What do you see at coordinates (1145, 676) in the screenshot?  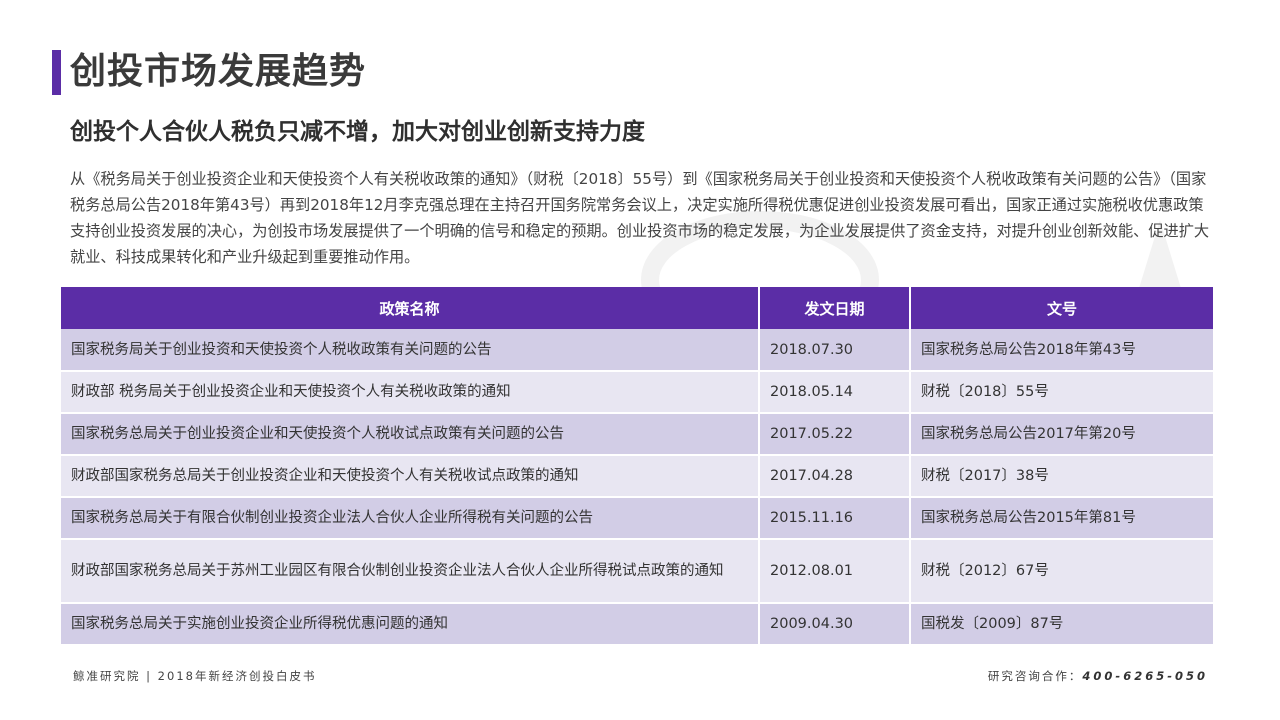 I see `contact-phone: 400-6265-050` at bounding box center [1145, 676].